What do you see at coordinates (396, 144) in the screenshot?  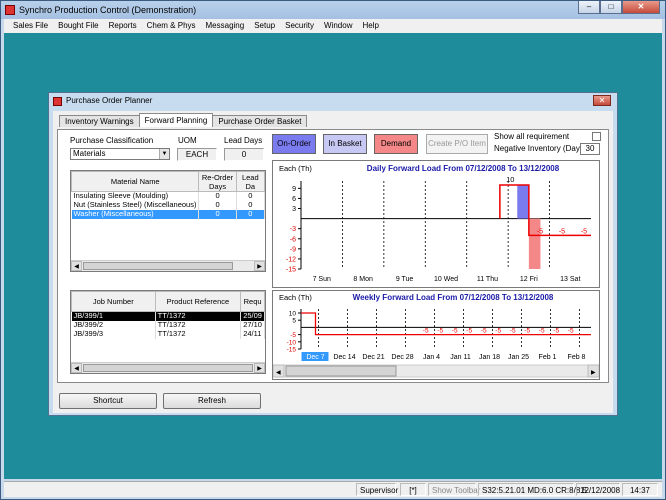 I see `demand-legend: Demand` at bounding box center [396, 144].